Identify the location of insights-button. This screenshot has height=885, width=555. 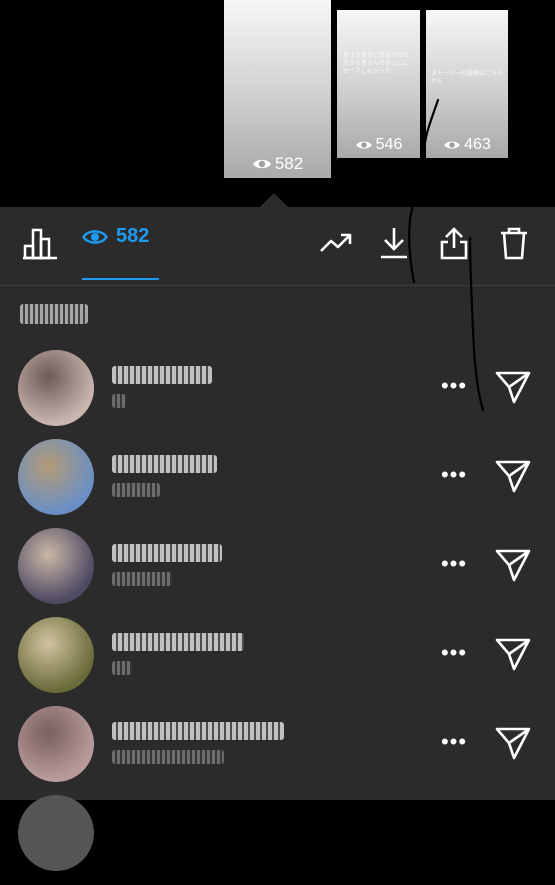
(40, 243).